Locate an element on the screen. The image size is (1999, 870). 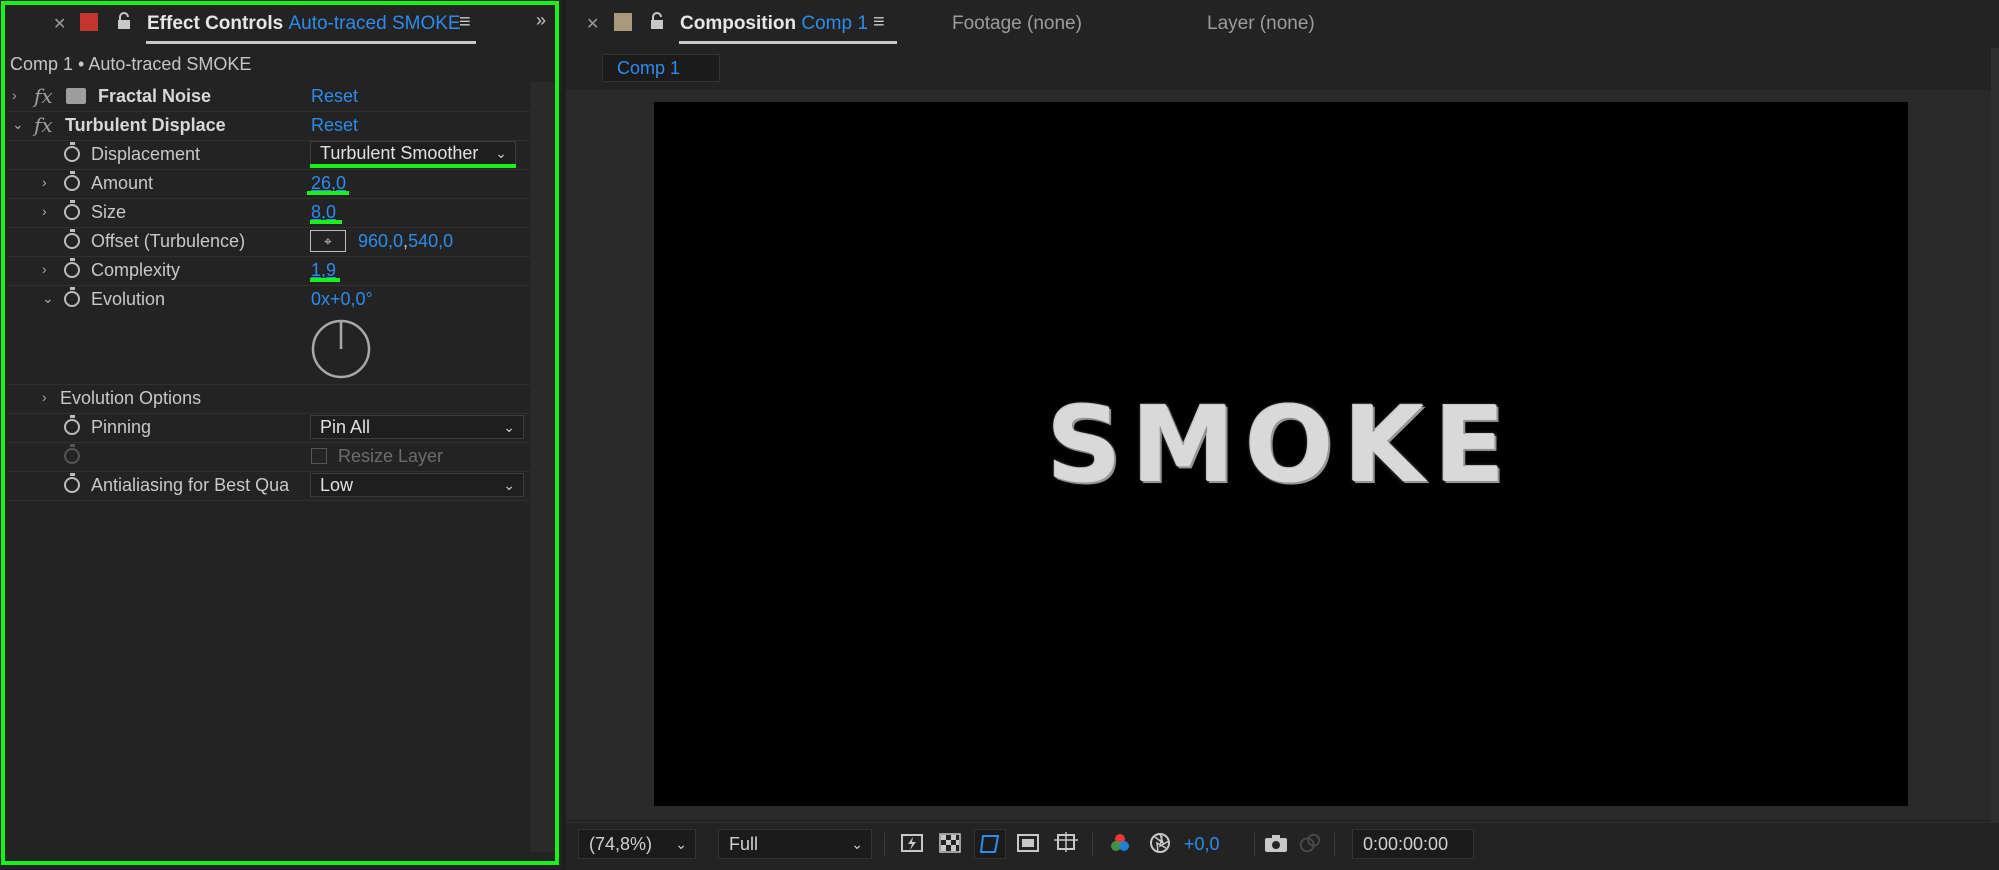
tab-title: Effect Controls is located at coordinates (215, 23).